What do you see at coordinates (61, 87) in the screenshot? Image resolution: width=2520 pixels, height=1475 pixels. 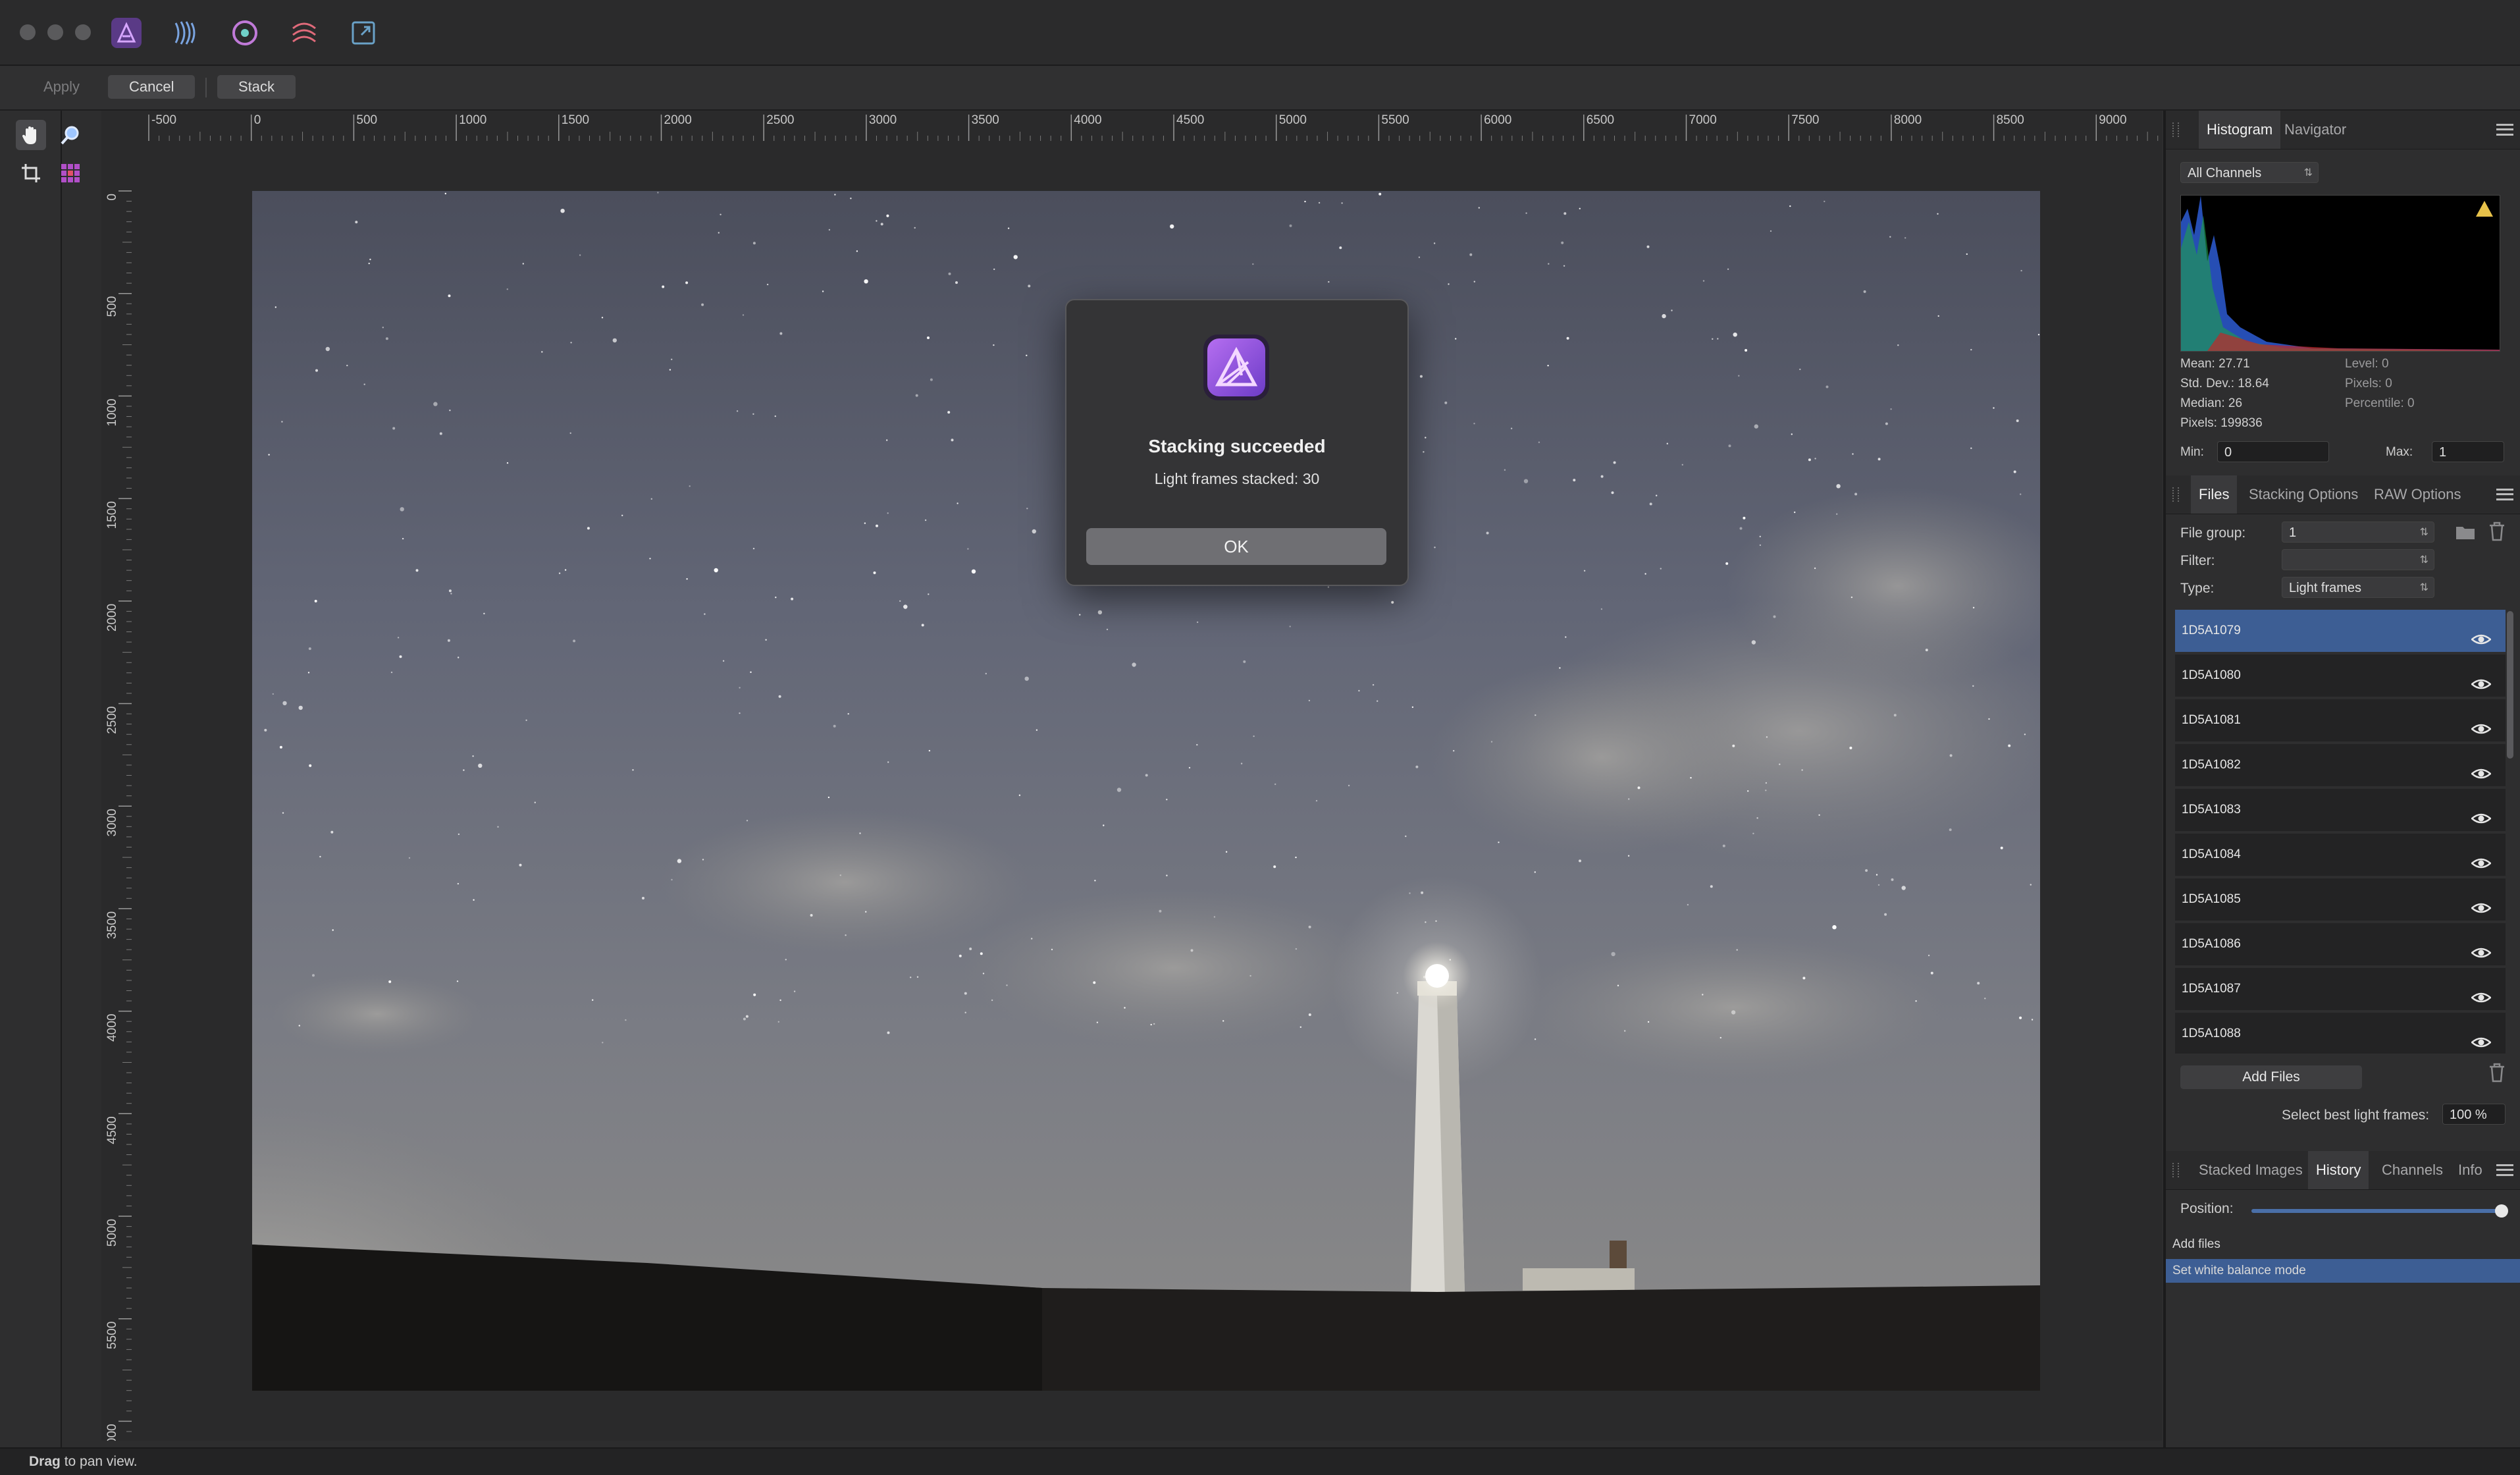 I see `apply-button: Apply` at bounding box center [61, 87].